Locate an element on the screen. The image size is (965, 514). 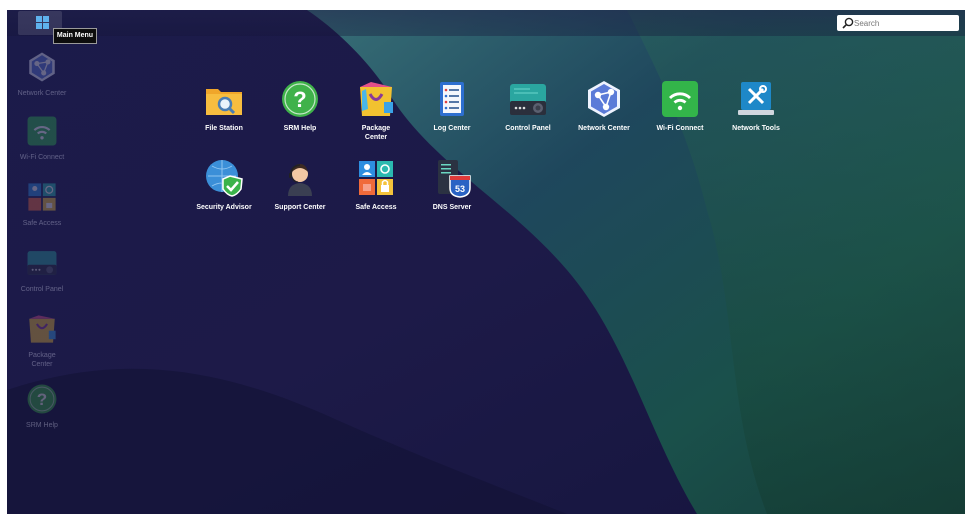
app-safe-access: Safe Access is located at coordinates (376, 185).